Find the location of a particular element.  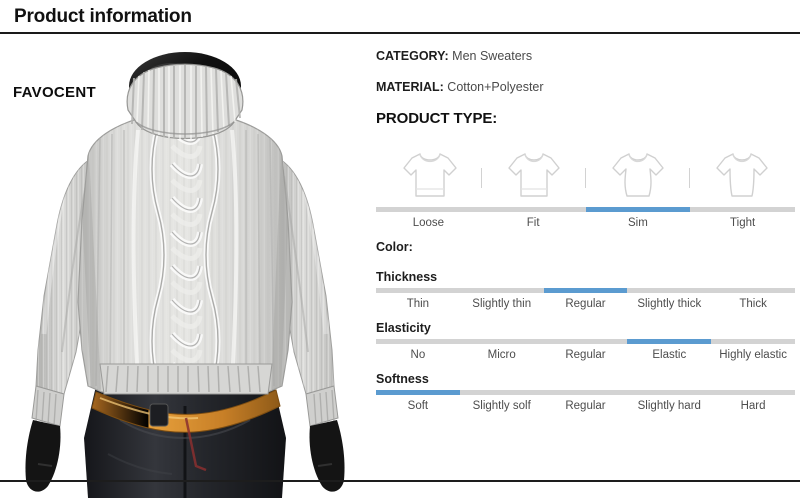

product-type-track is located at coordinates (585, 209).